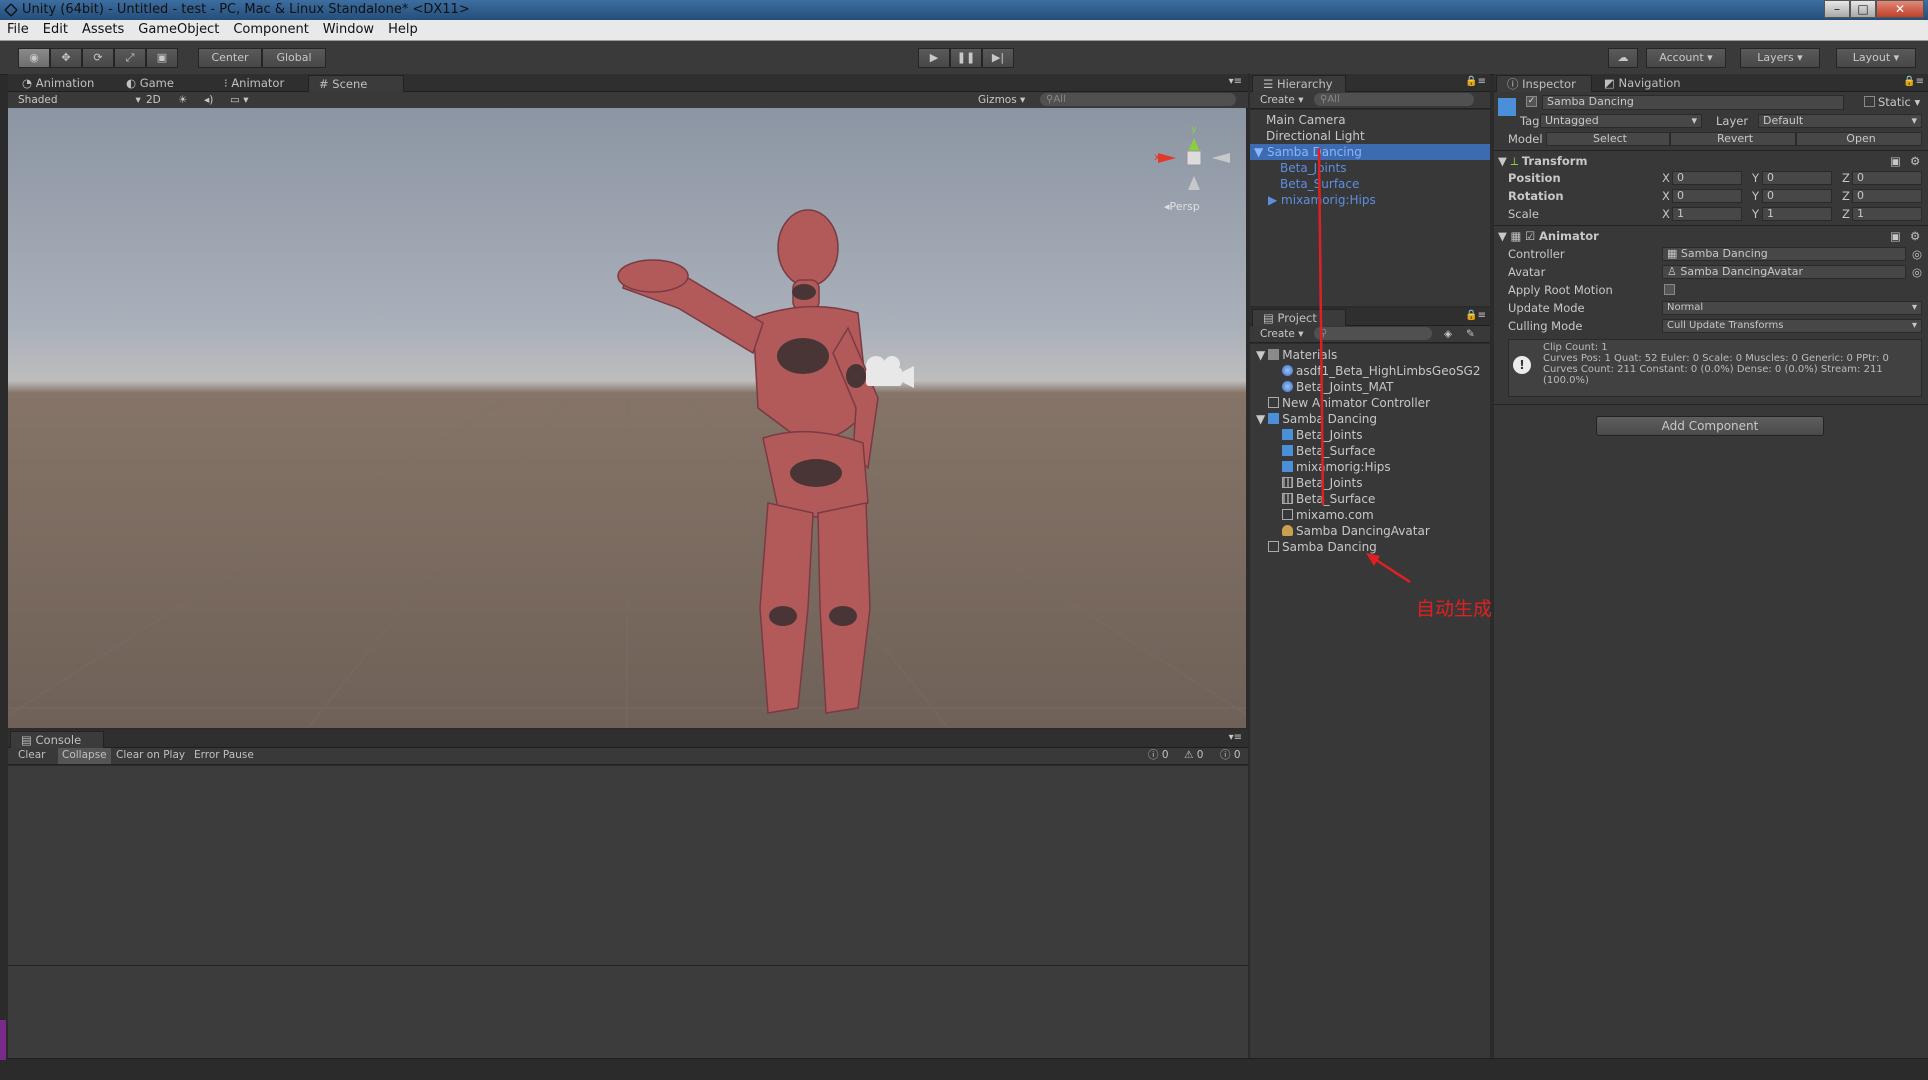 The width and height of the screenshot is (1928, 1080). Describe the element at coordinates (1797, 196) in the screenshot. I see `rotation-y-field: 0` at that location.